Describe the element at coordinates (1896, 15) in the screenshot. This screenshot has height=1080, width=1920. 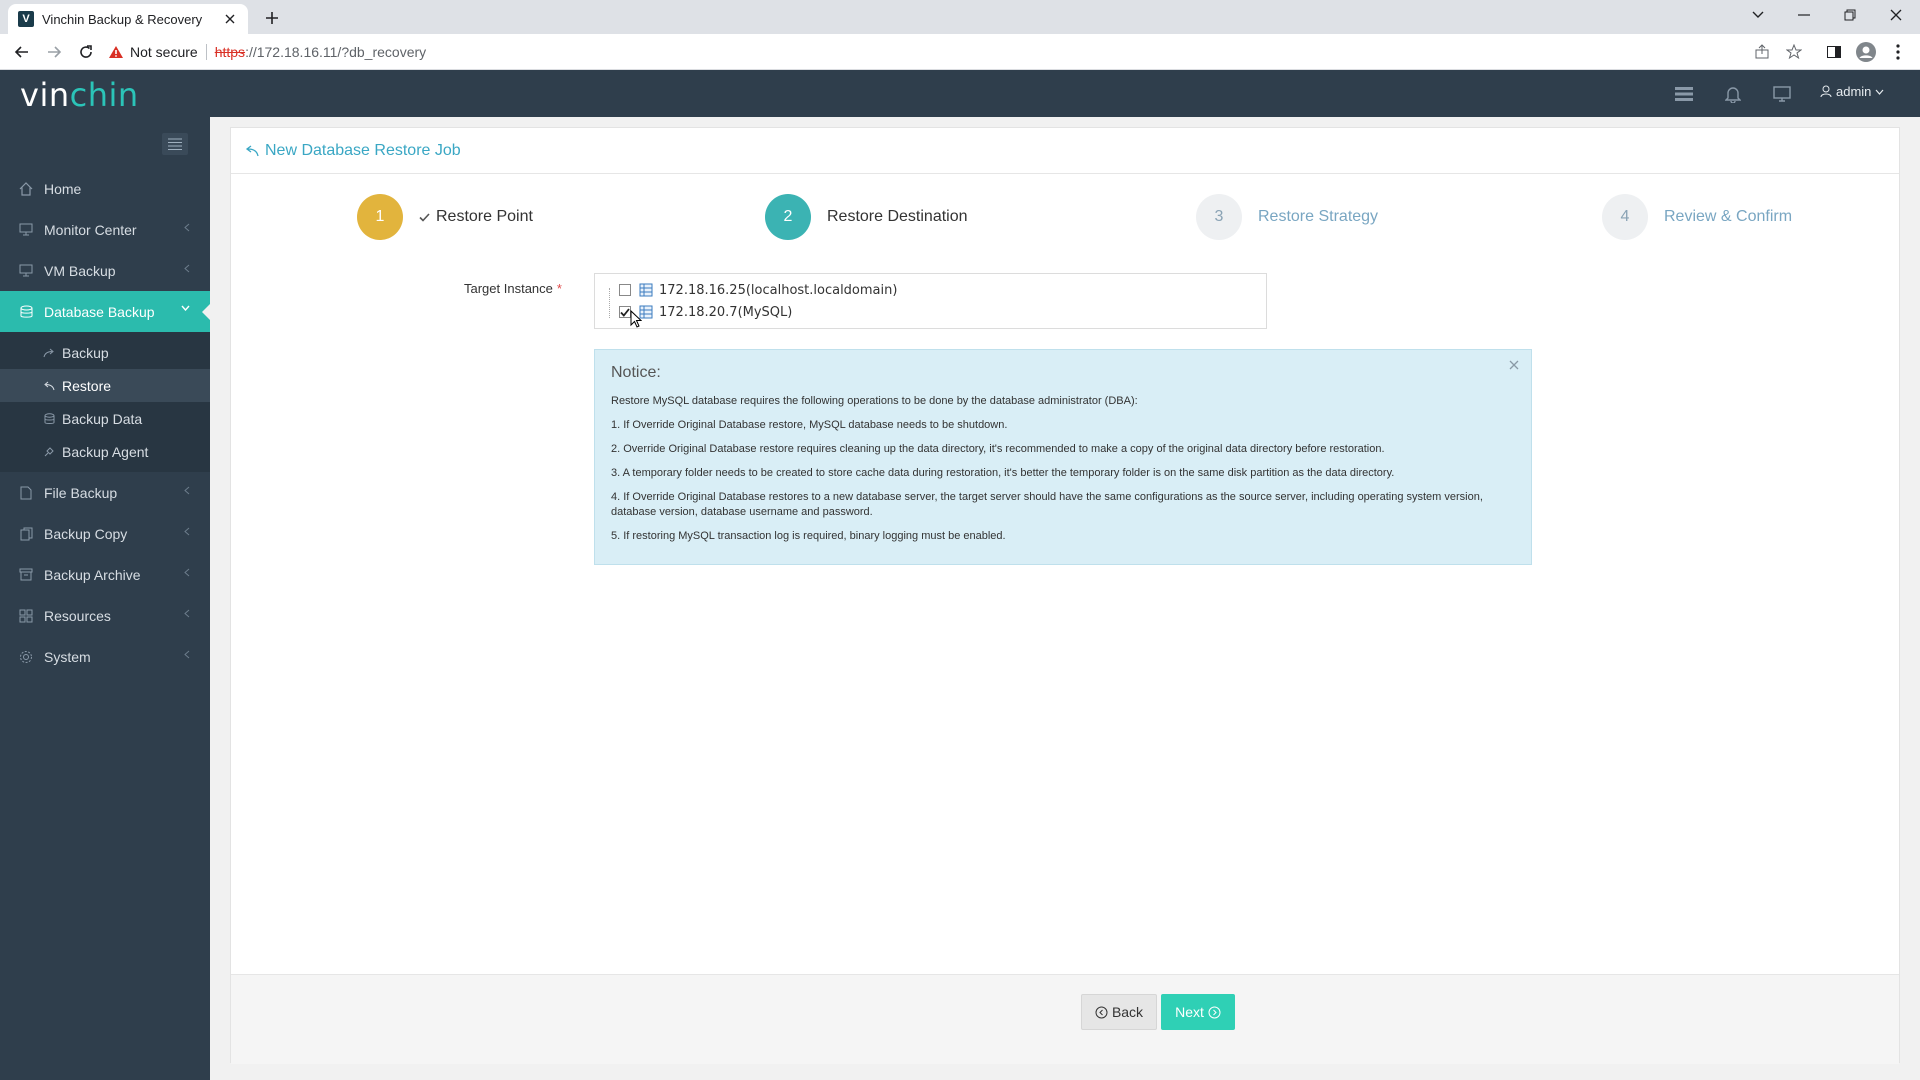
I see `close-window-icon` at that location.